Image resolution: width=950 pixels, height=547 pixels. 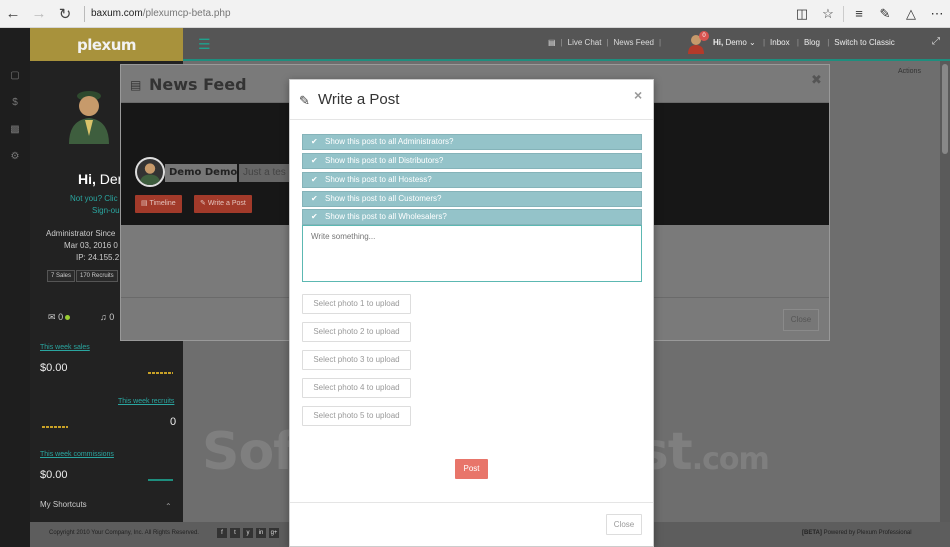 What do you see at coordinates (274, 533) in the screenshot?
I see `google-plus-icon: g+` at bounding box center [274, 533].